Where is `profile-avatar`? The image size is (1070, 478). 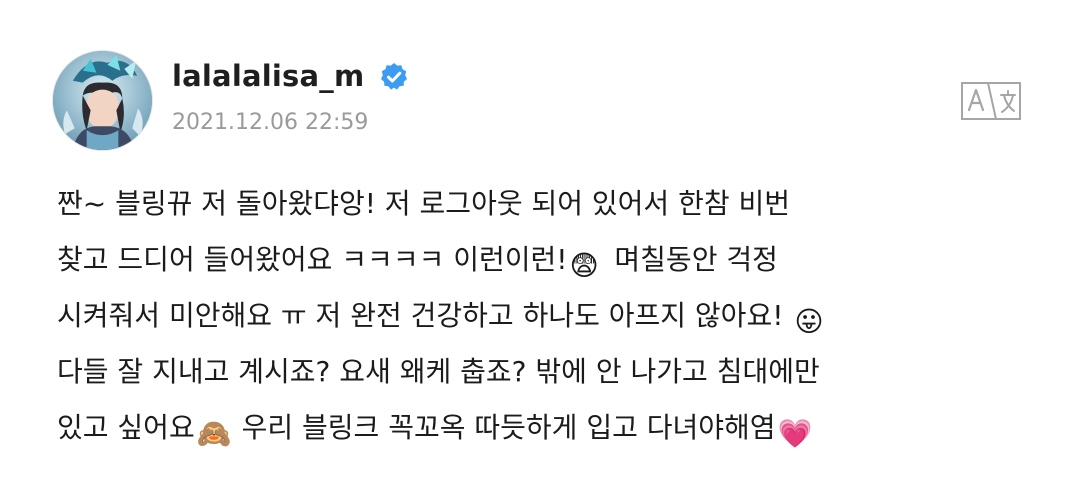 profile-avatar is located at coordinates (102, 100).